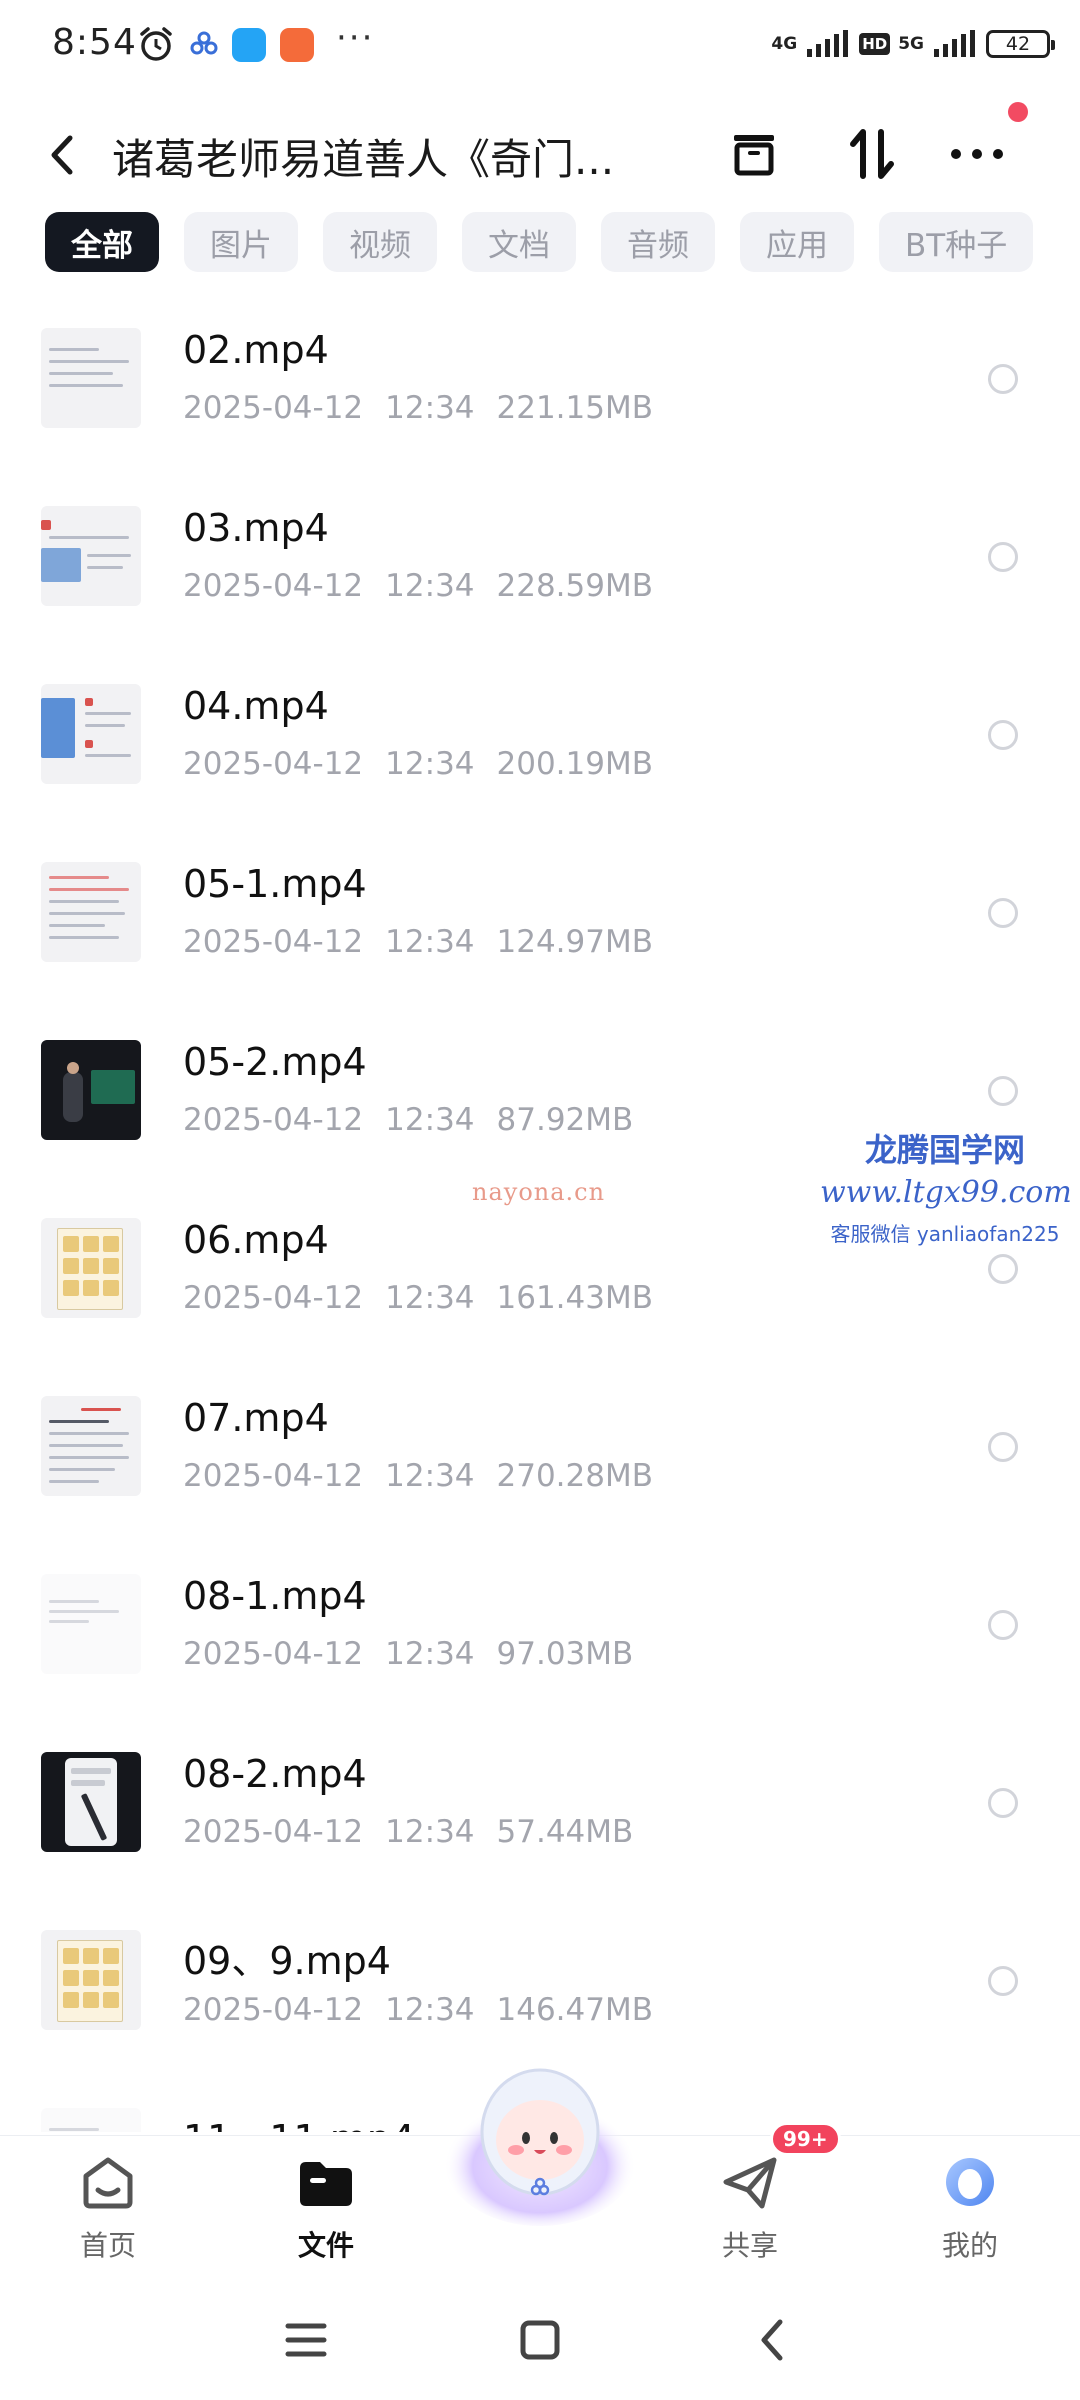  I want to click on filter-images: 图片, so click(241, 242).